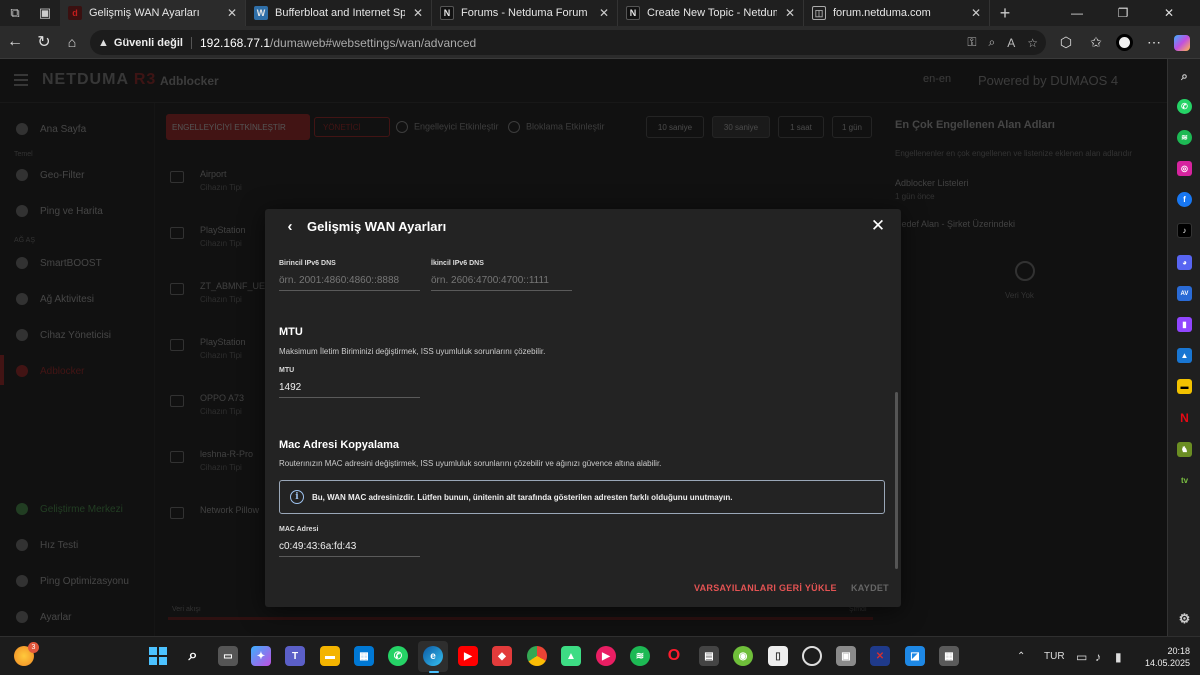  What do you see at coordinates (571, 656) in the screenshot?
I see `bluestacks-icon: ▲` at bounding box center [571, 656].